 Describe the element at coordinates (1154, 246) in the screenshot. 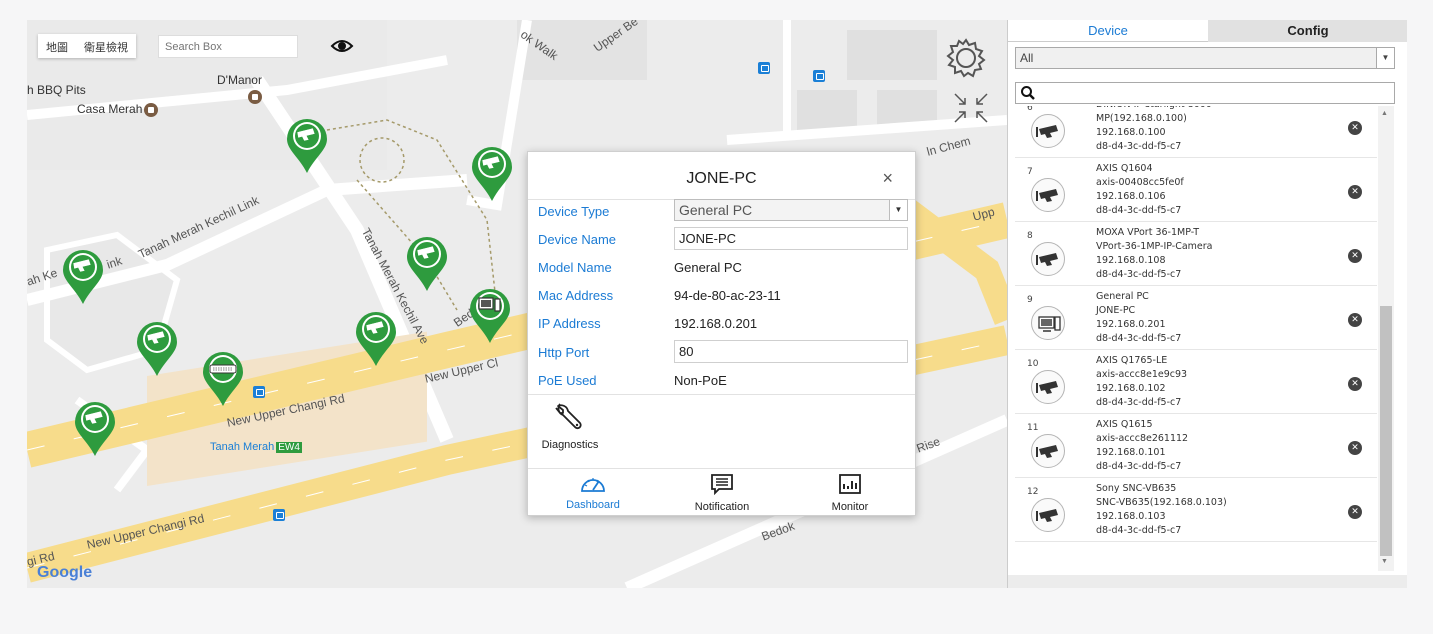

I see `device-info-line: VPort-36-1MP-IP-Camera` at that location.